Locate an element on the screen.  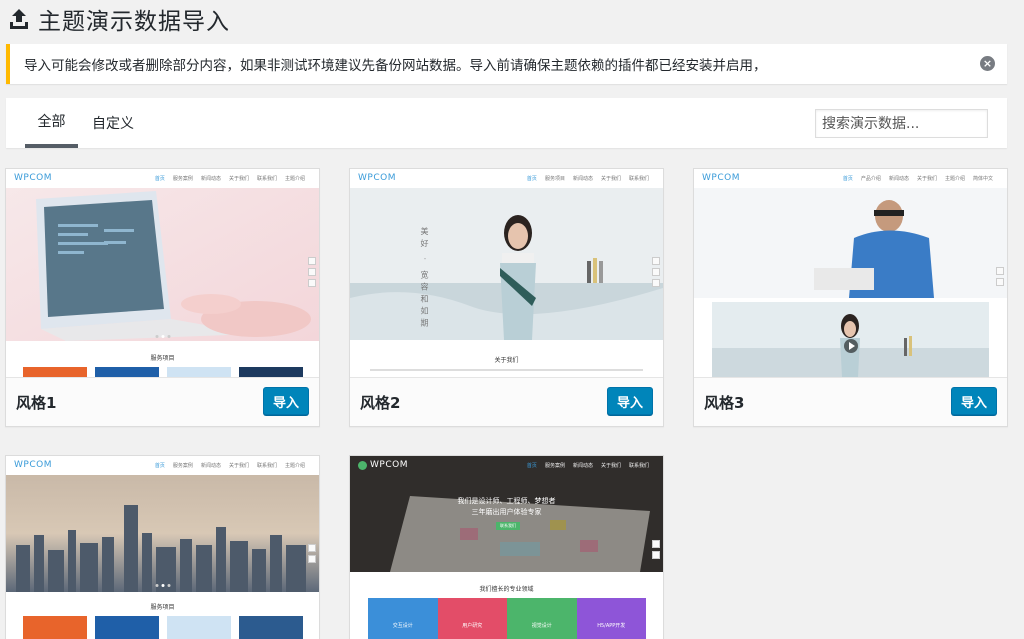
page-heading: 主题演示数据导入 is located at coordinates (134, 22).